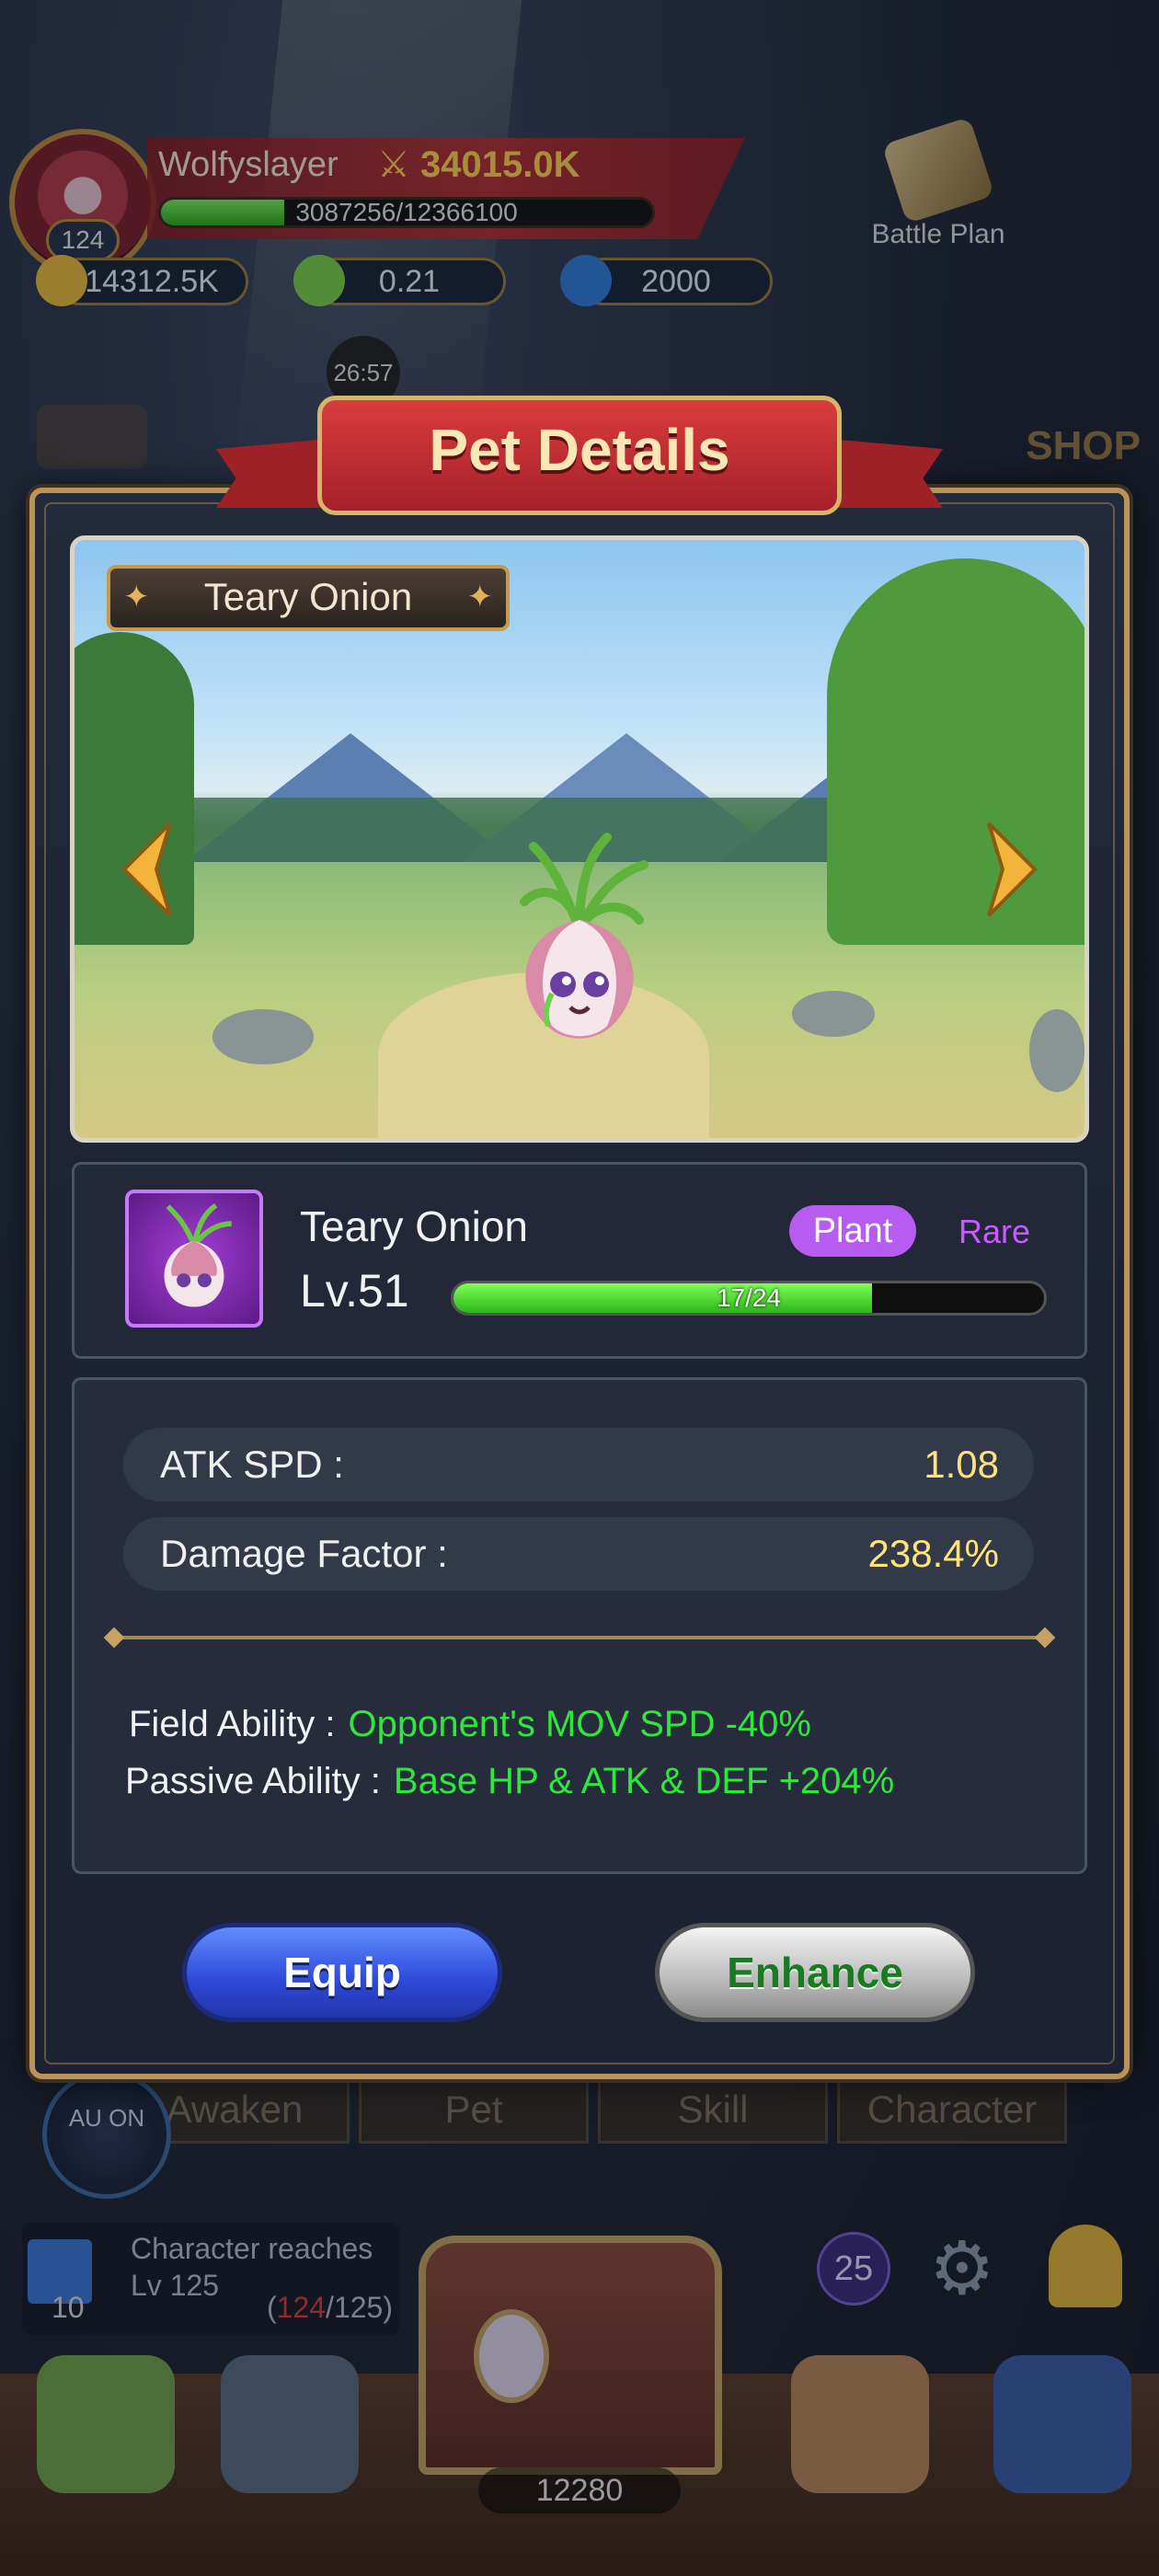 This screenshot has height=2576, width=1159. Describe the element at coordinates (961, 1464) in the screenshot. I see `stat-value: 1.08` at that location.